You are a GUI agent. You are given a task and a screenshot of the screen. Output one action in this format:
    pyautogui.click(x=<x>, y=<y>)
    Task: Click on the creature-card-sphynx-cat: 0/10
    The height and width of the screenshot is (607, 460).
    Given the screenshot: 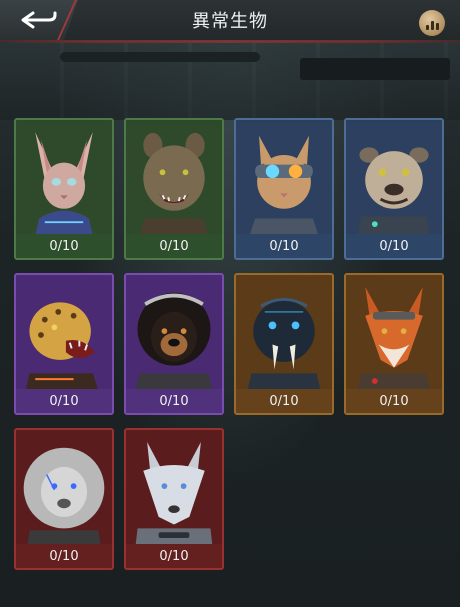 What is the action you would take?
    pyautogui.click(x=64, y=189)
    